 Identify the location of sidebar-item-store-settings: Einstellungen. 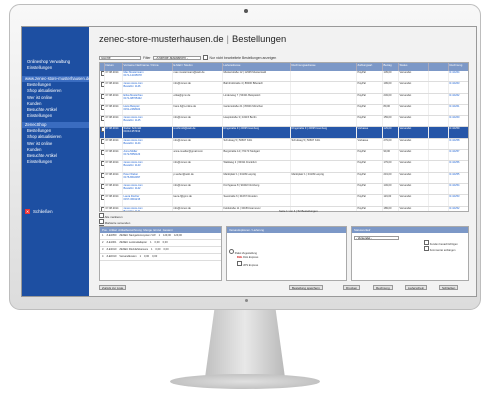
(55, 116).